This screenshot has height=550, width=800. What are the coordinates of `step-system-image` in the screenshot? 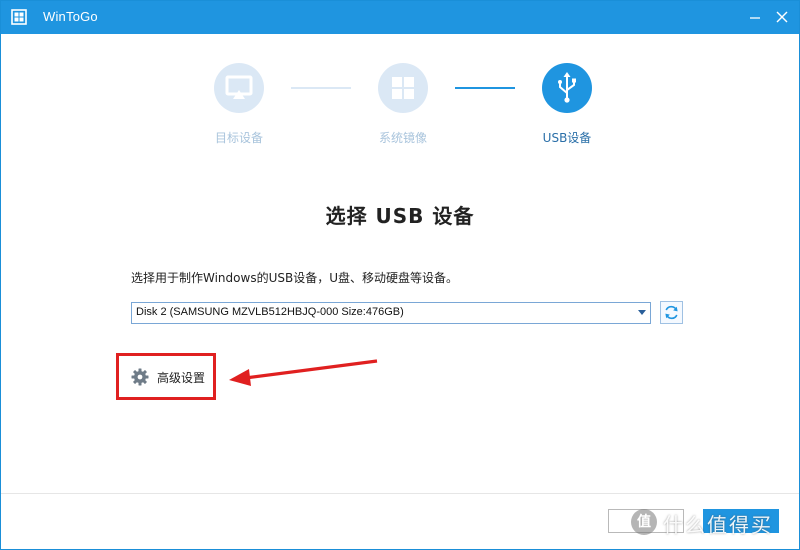 It's located at (403, 88).